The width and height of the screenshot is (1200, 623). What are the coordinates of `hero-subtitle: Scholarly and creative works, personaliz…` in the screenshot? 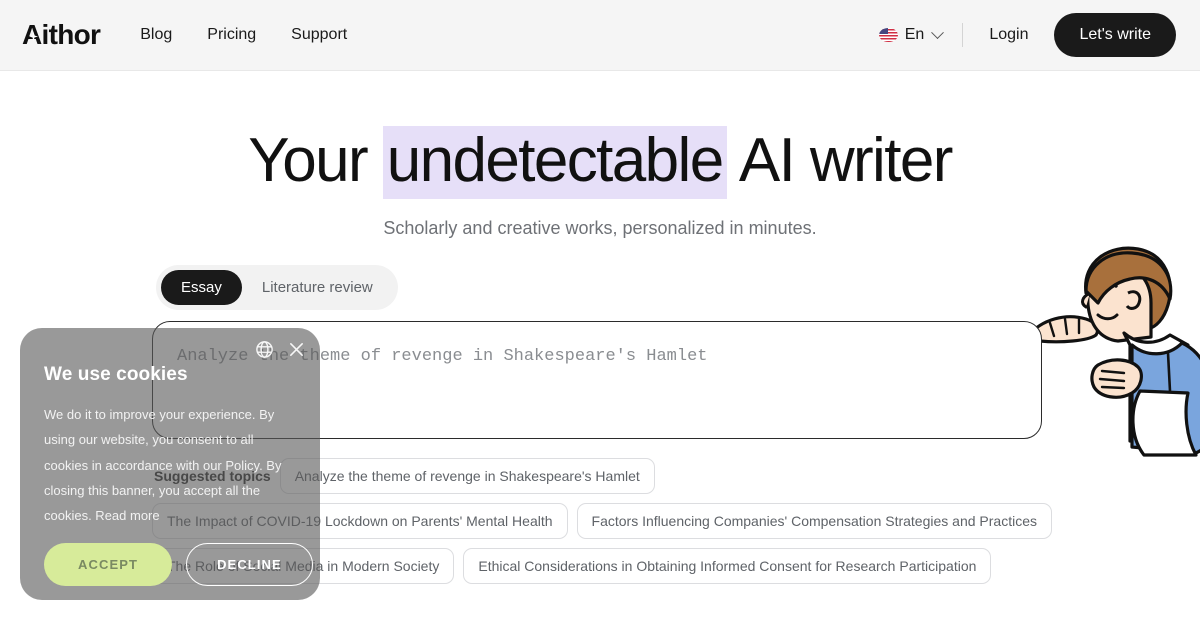 It's located at (600, 228).